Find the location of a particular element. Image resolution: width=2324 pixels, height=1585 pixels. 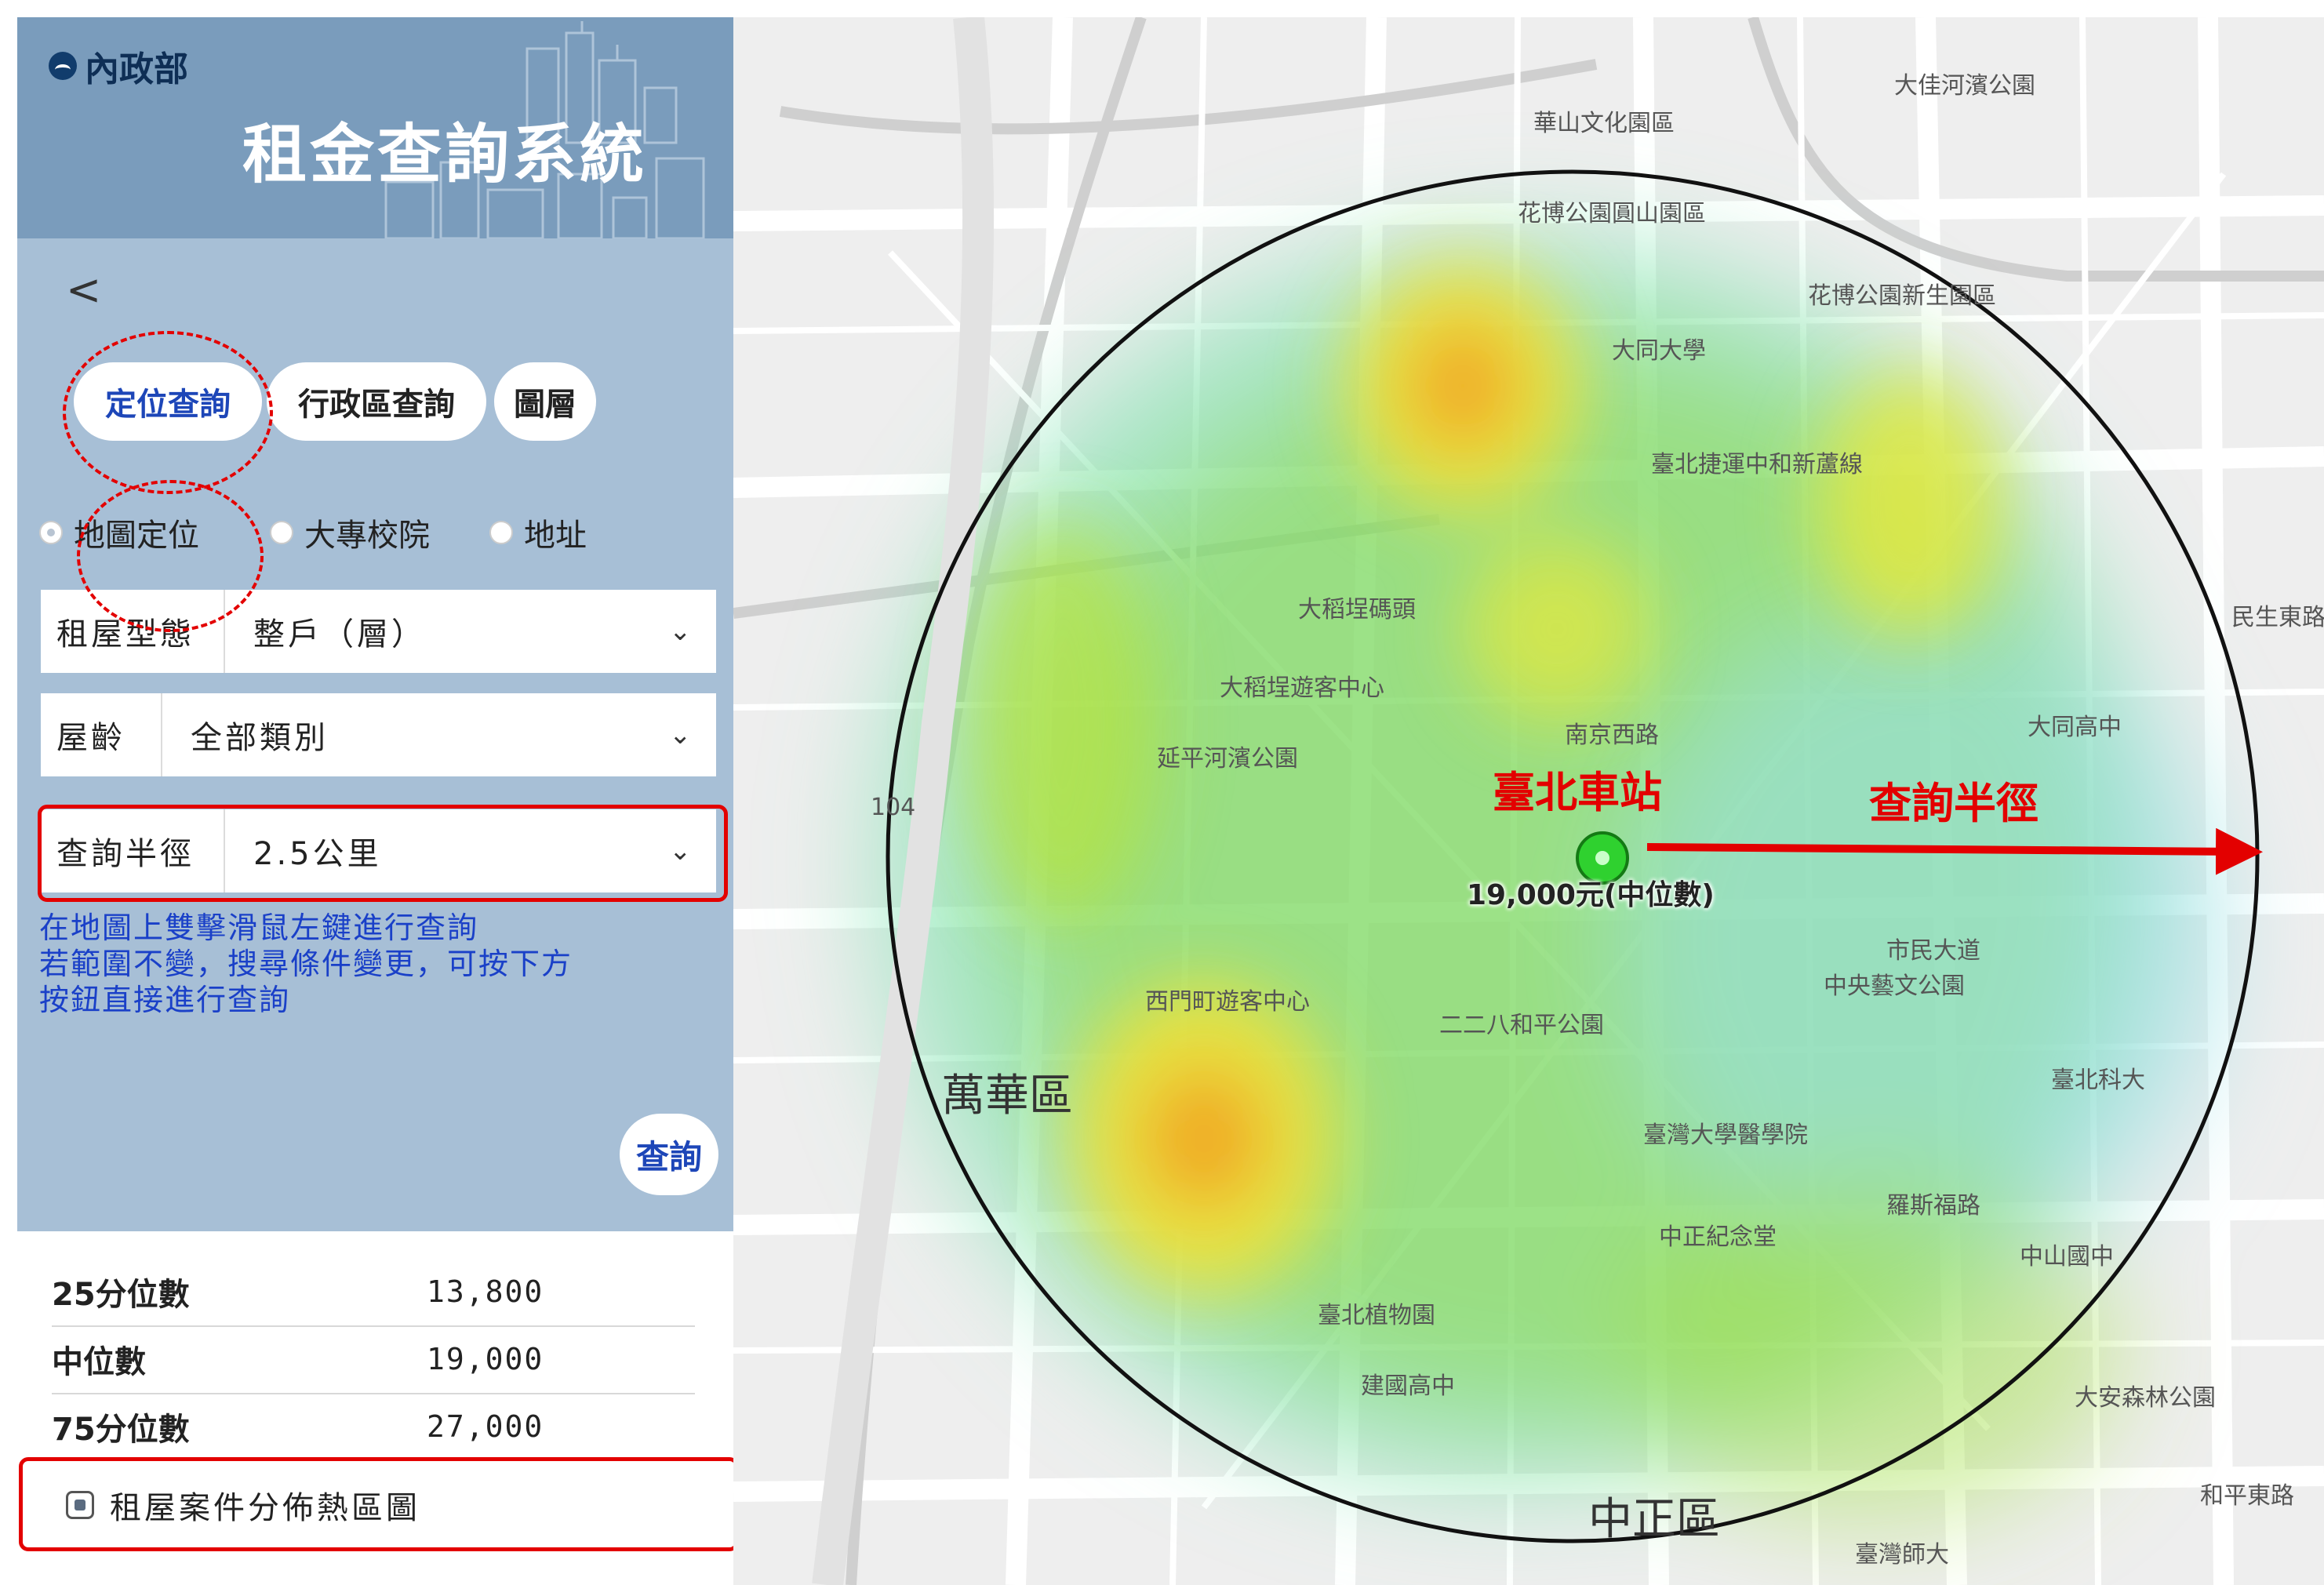

app-header: 內政部 租金查詢系統 is located at coordinates (375, 127).